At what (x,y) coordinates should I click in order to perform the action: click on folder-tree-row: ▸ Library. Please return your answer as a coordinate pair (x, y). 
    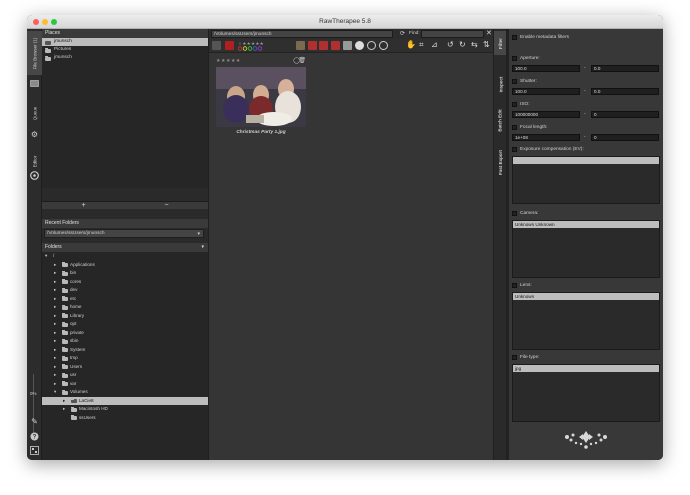
    Looking at the image, I should click on (125, 316).